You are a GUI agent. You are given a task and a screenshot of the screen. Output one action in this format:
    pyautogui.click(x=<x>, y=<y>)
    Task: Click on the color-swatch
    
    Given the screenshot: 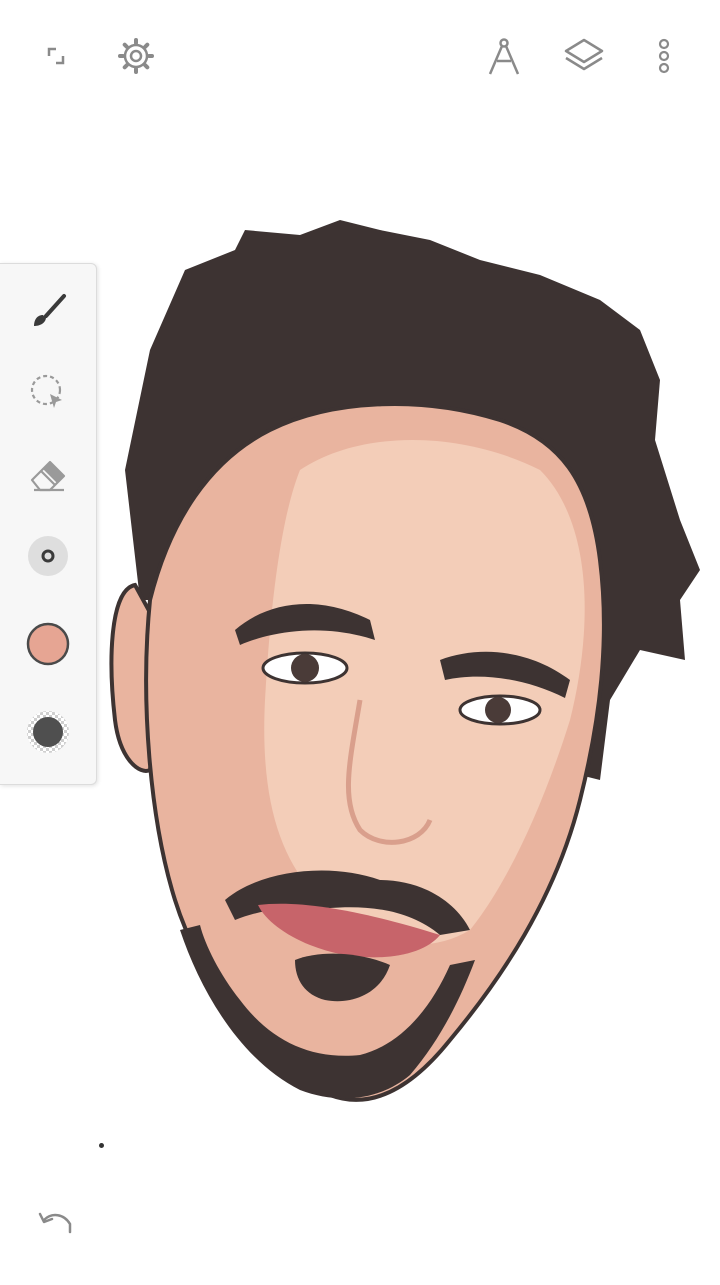 What is the action you would take?
    pyautogui.click(x=48, y=644)
    